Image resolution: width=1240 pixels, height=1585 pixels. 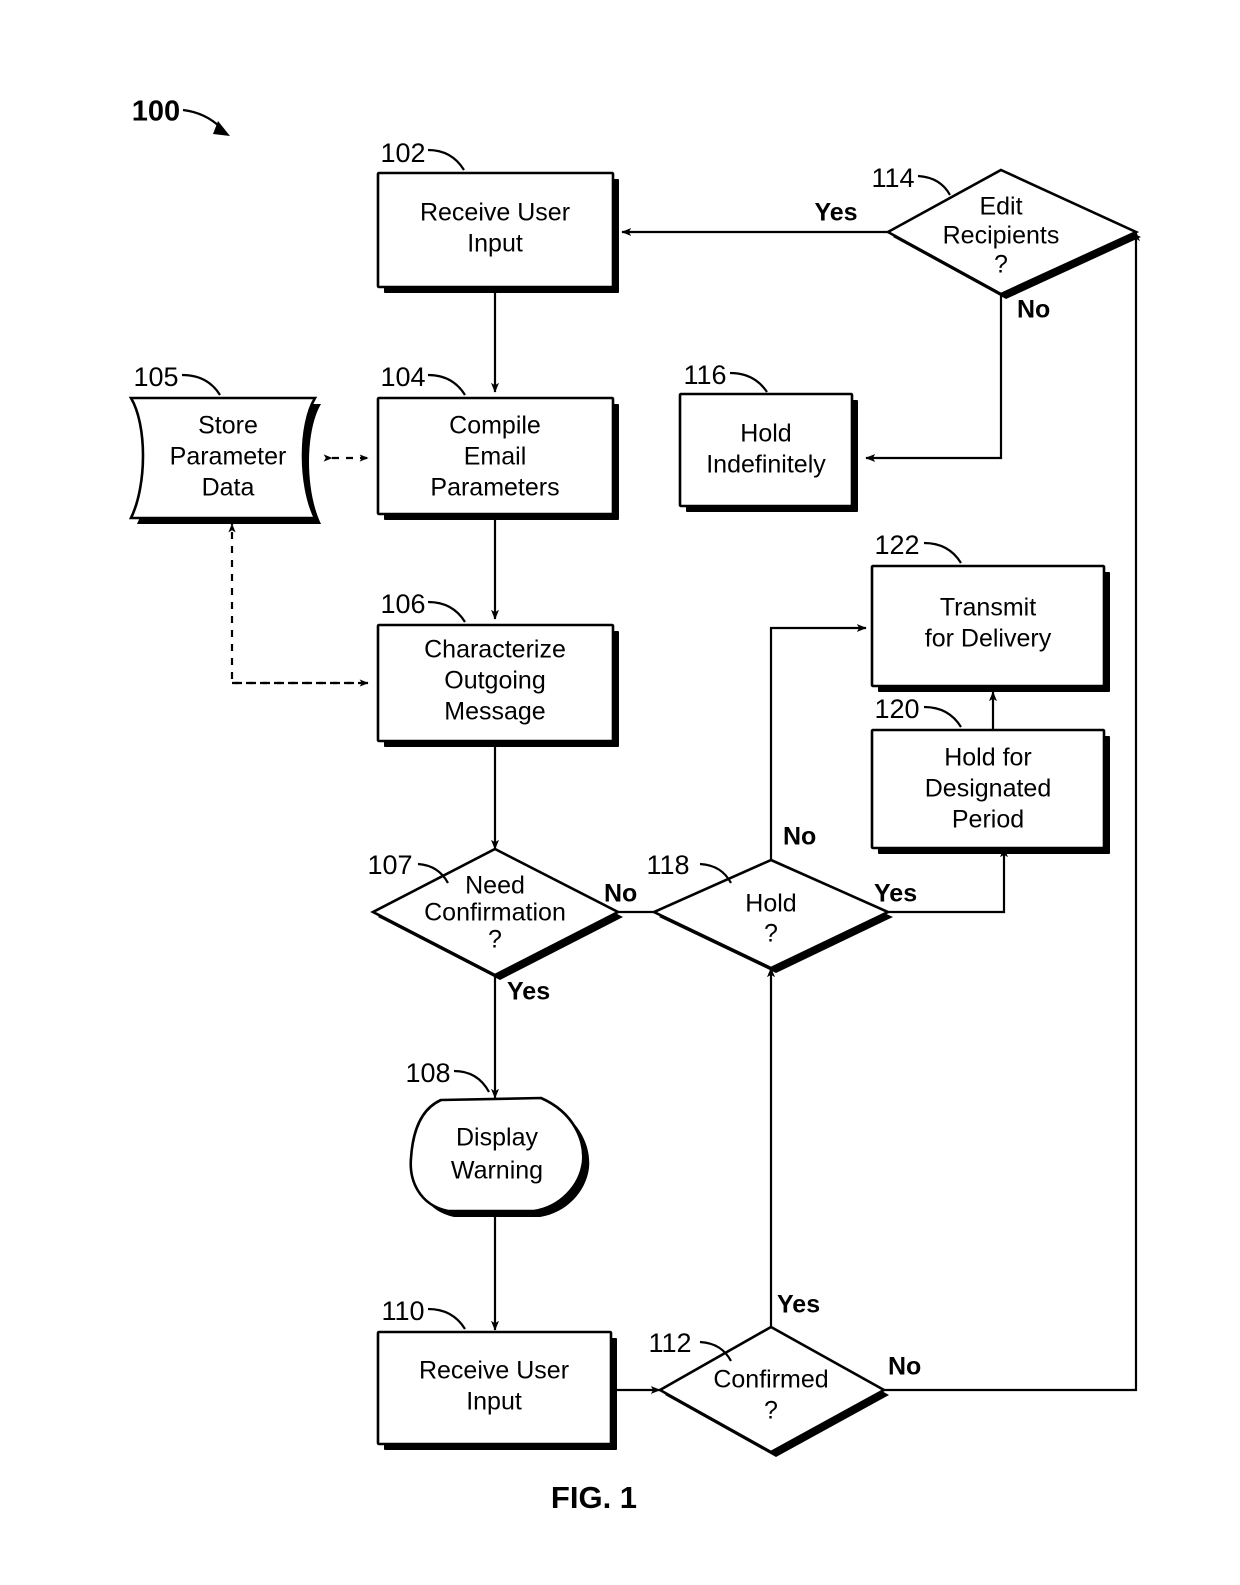 I want to click on node-105-ref: 105, so click(x=155, y=377).